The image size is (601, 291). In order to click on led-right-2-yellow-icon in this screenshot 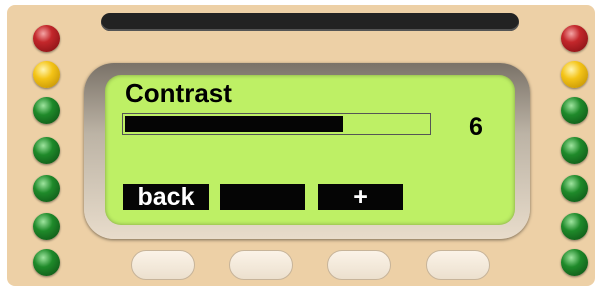, I will do `click(574, 74)`.